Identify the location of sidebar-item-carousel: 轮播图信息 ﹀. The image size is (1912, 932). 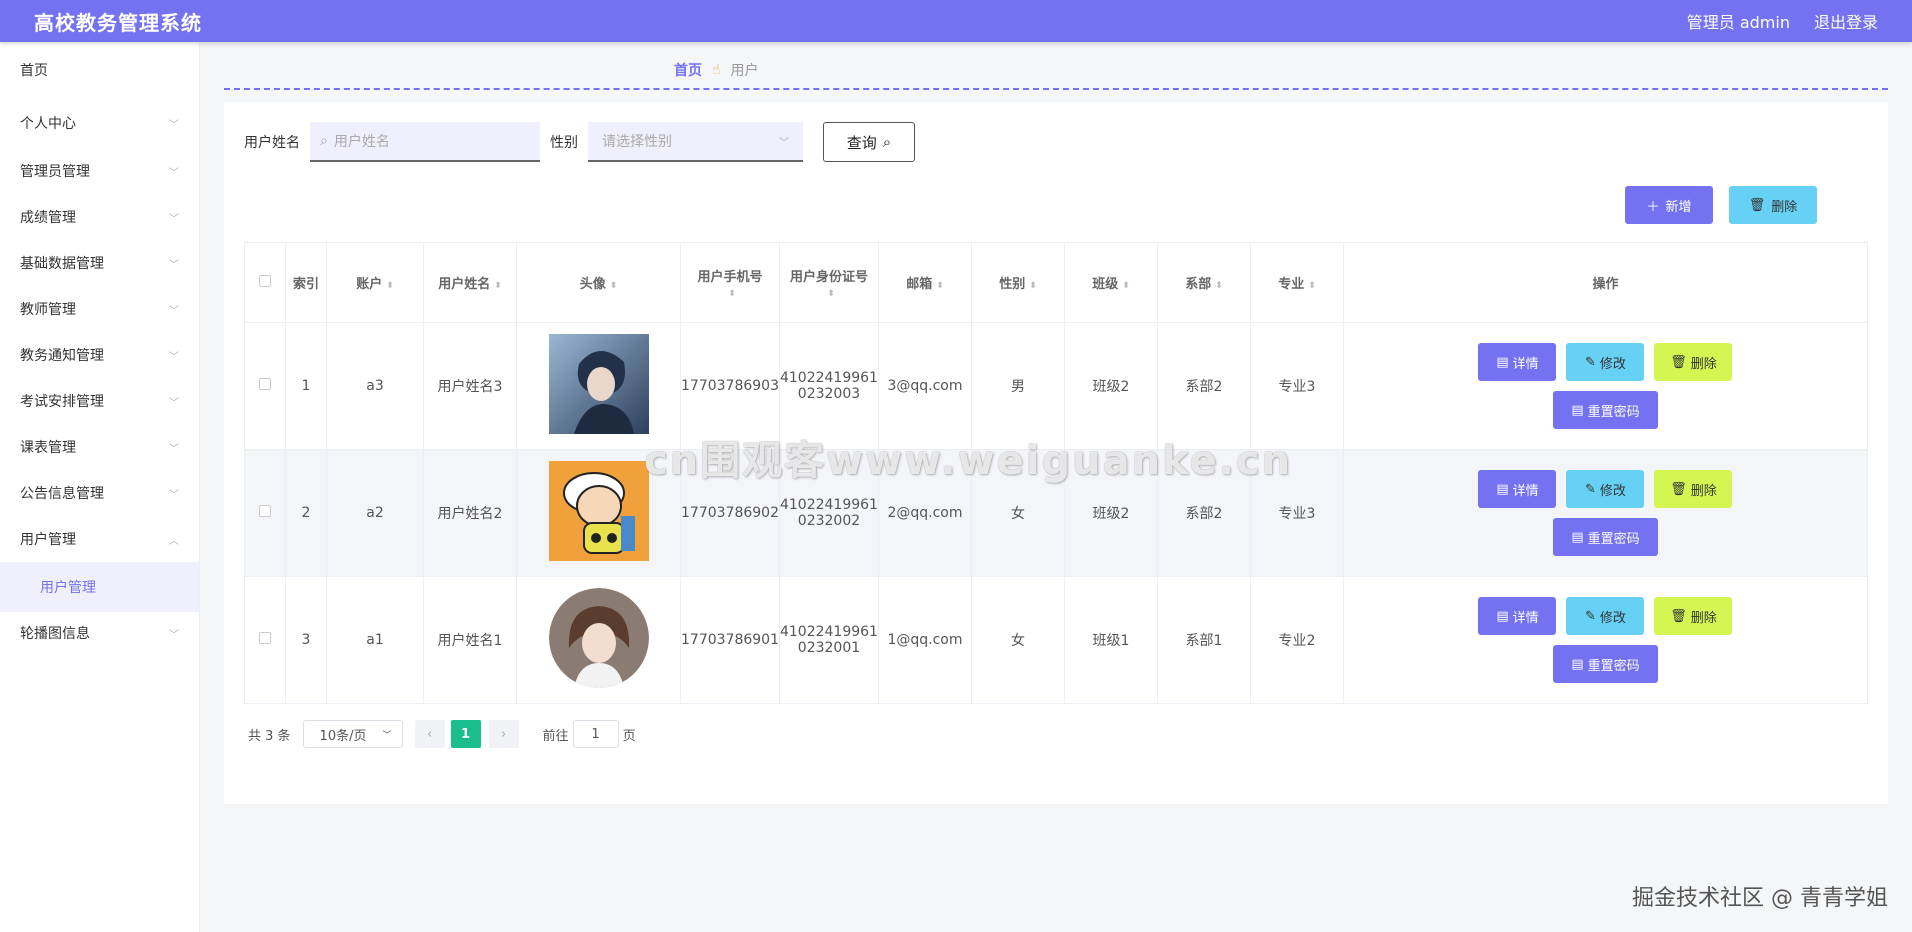
(99, 633).